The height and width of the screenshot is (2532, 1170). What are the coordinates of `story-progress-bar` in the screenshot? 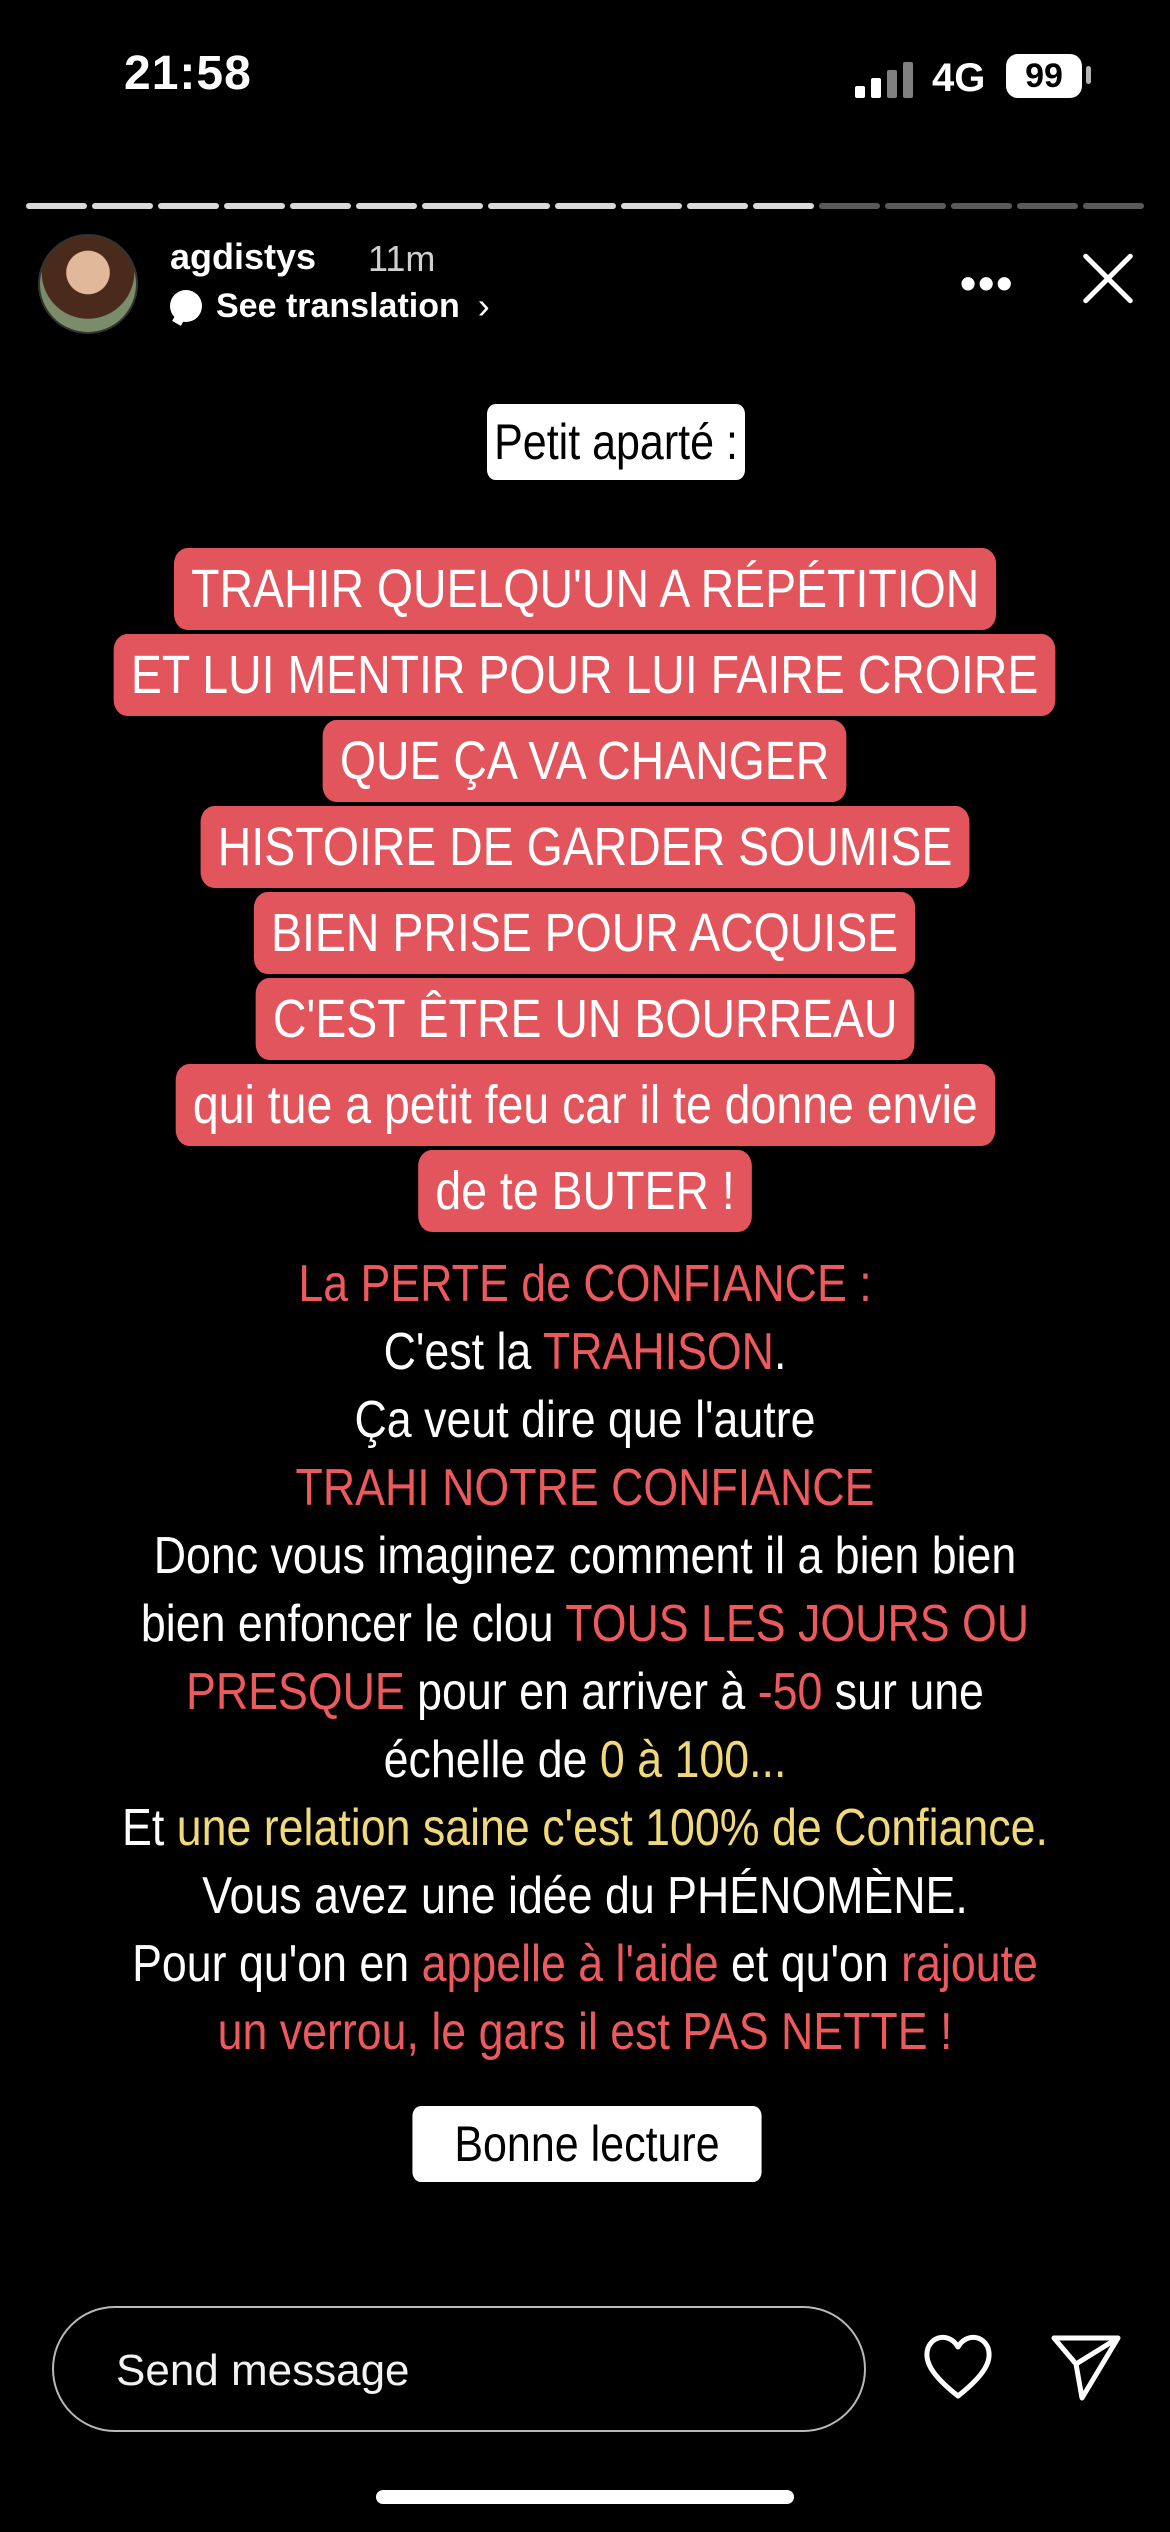 It's located at (585, 206).